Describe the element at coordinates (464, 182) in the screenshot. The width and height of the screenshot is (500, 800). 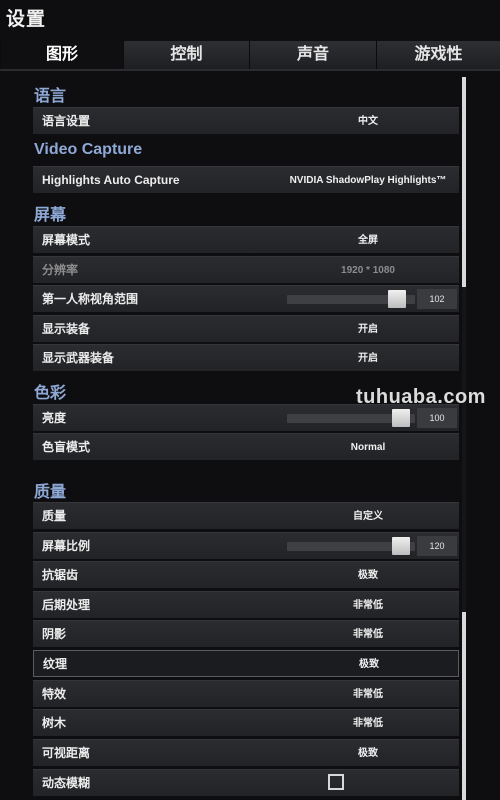
I see `scrollbar-thumb` at that location.